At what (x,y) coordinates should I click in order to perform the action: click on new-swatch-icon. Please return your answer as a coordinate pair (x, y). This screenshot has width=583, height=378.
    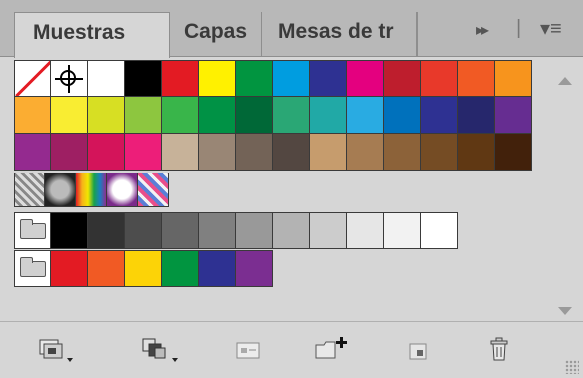
    Looking at the image, I should click on (420, 350).